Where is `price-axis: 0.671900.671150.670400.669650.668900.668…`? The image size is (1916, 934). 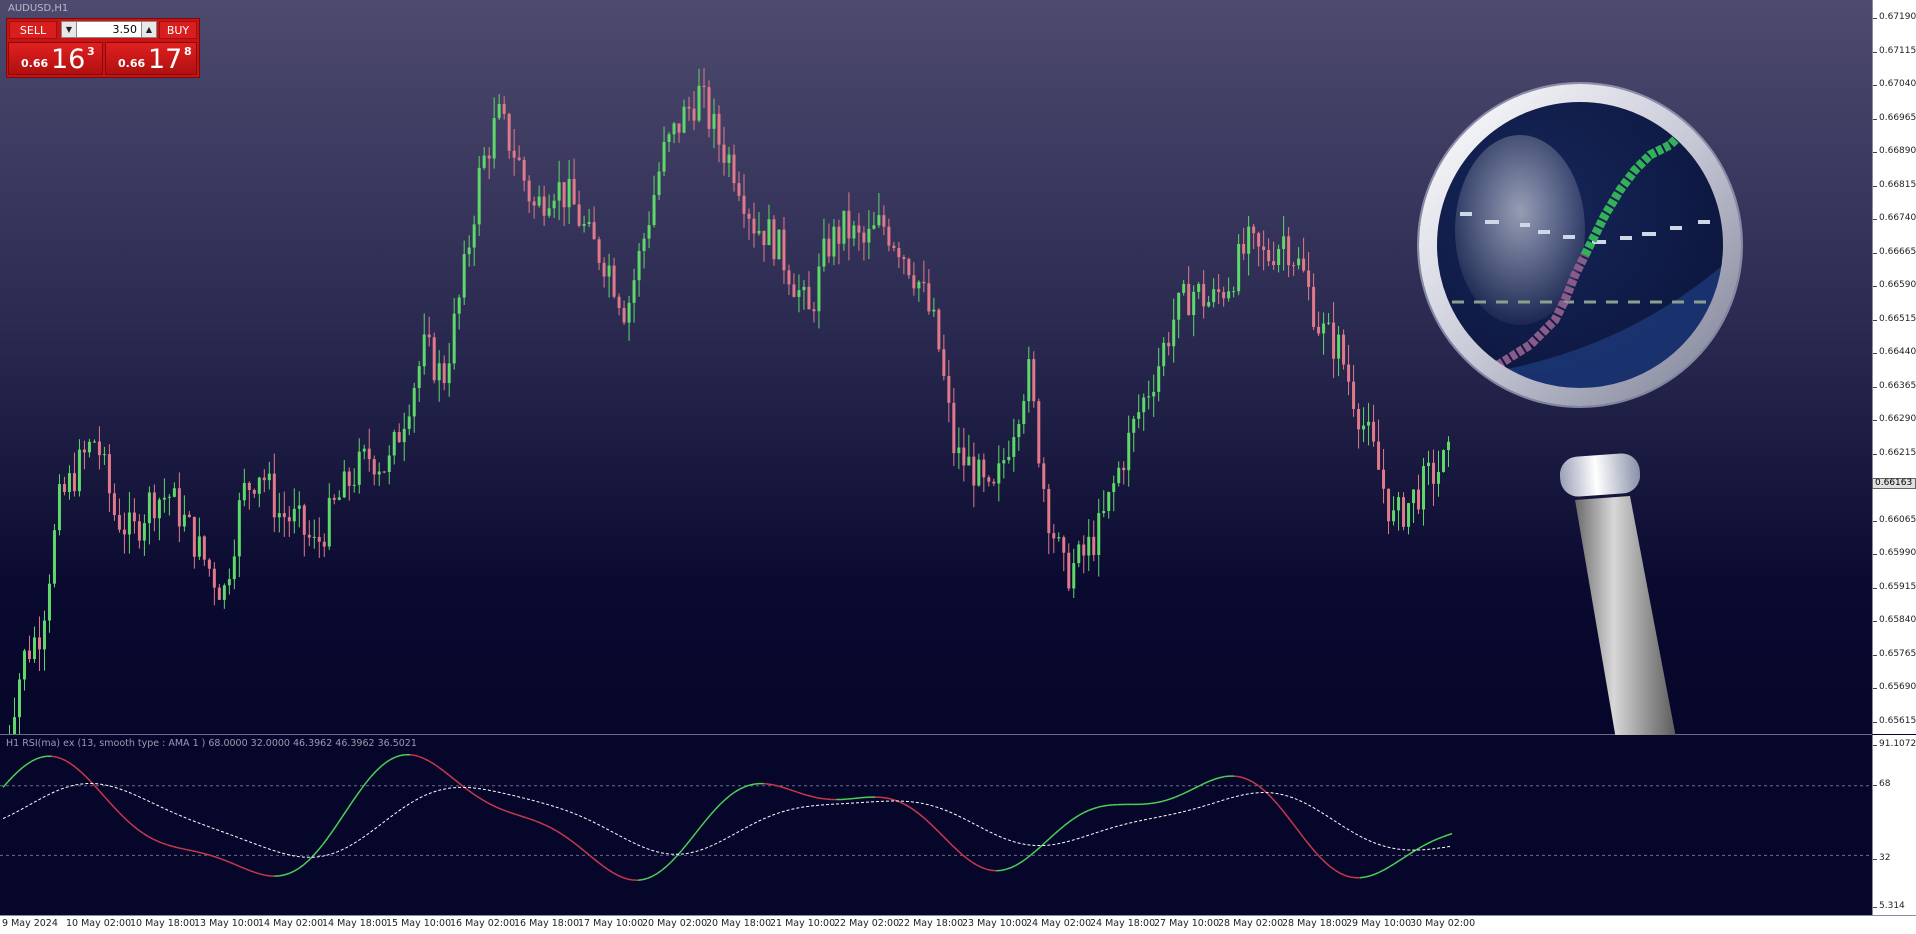
price-axis: 0.671900.671150.670400.669650.668900.668… is located at coordinates (1894, 367).